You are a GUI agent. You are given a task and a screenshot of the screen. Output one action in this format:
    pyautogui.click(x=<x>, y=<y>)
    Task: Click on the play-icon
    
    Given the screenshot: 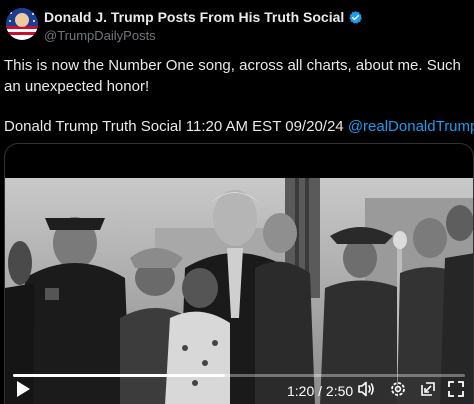 What is the action you would take?
    pyautogui.click(x=23, y=391)
    